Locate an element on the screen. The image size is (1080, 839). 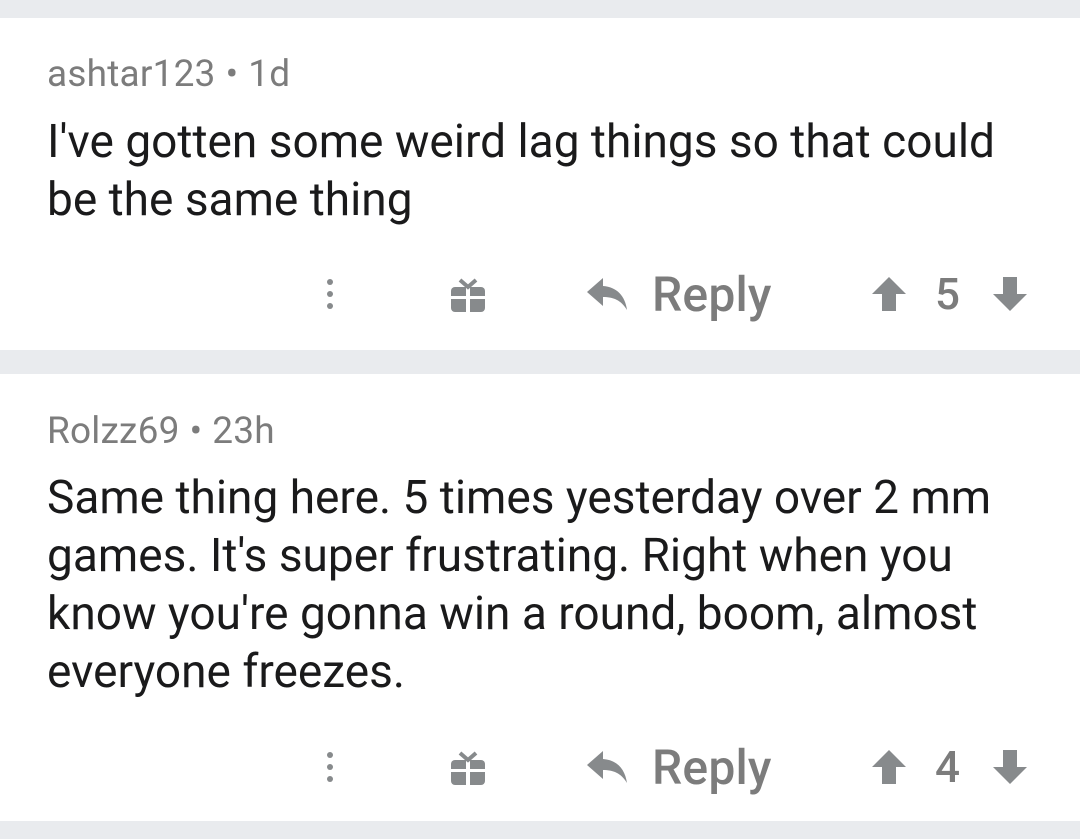
vote-score: 5 is located at coordinates (948, 294).